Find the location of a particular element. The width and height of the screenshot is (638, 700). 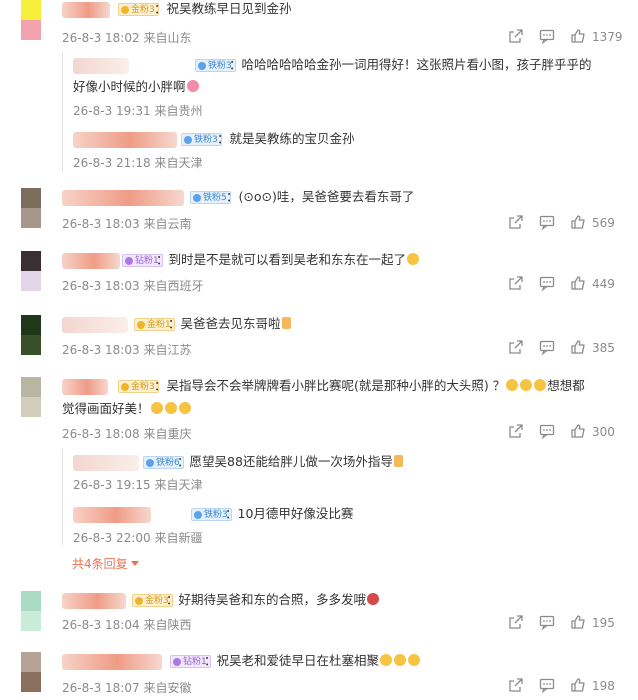

like-count: 1379 is located at coordinates (607, 37).